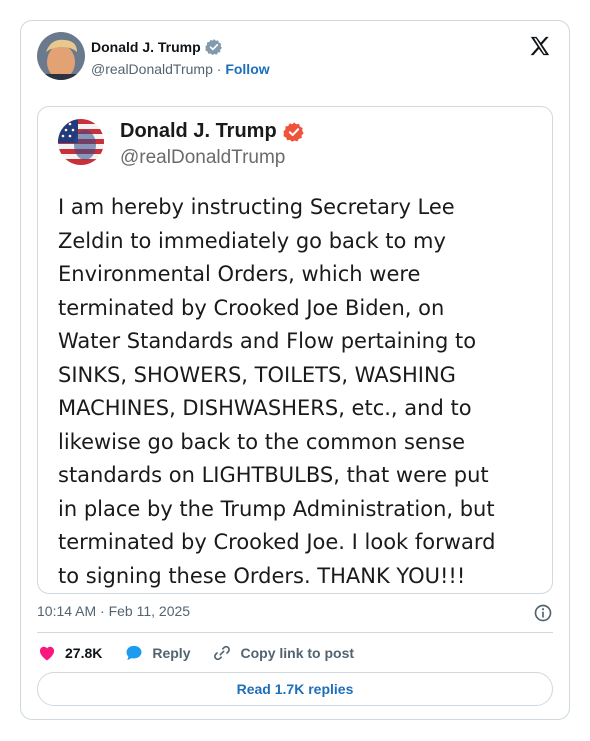 The height and width of the screenshot is (741, 590). I want to click on embedded-post-avatar, so click(81, 142).